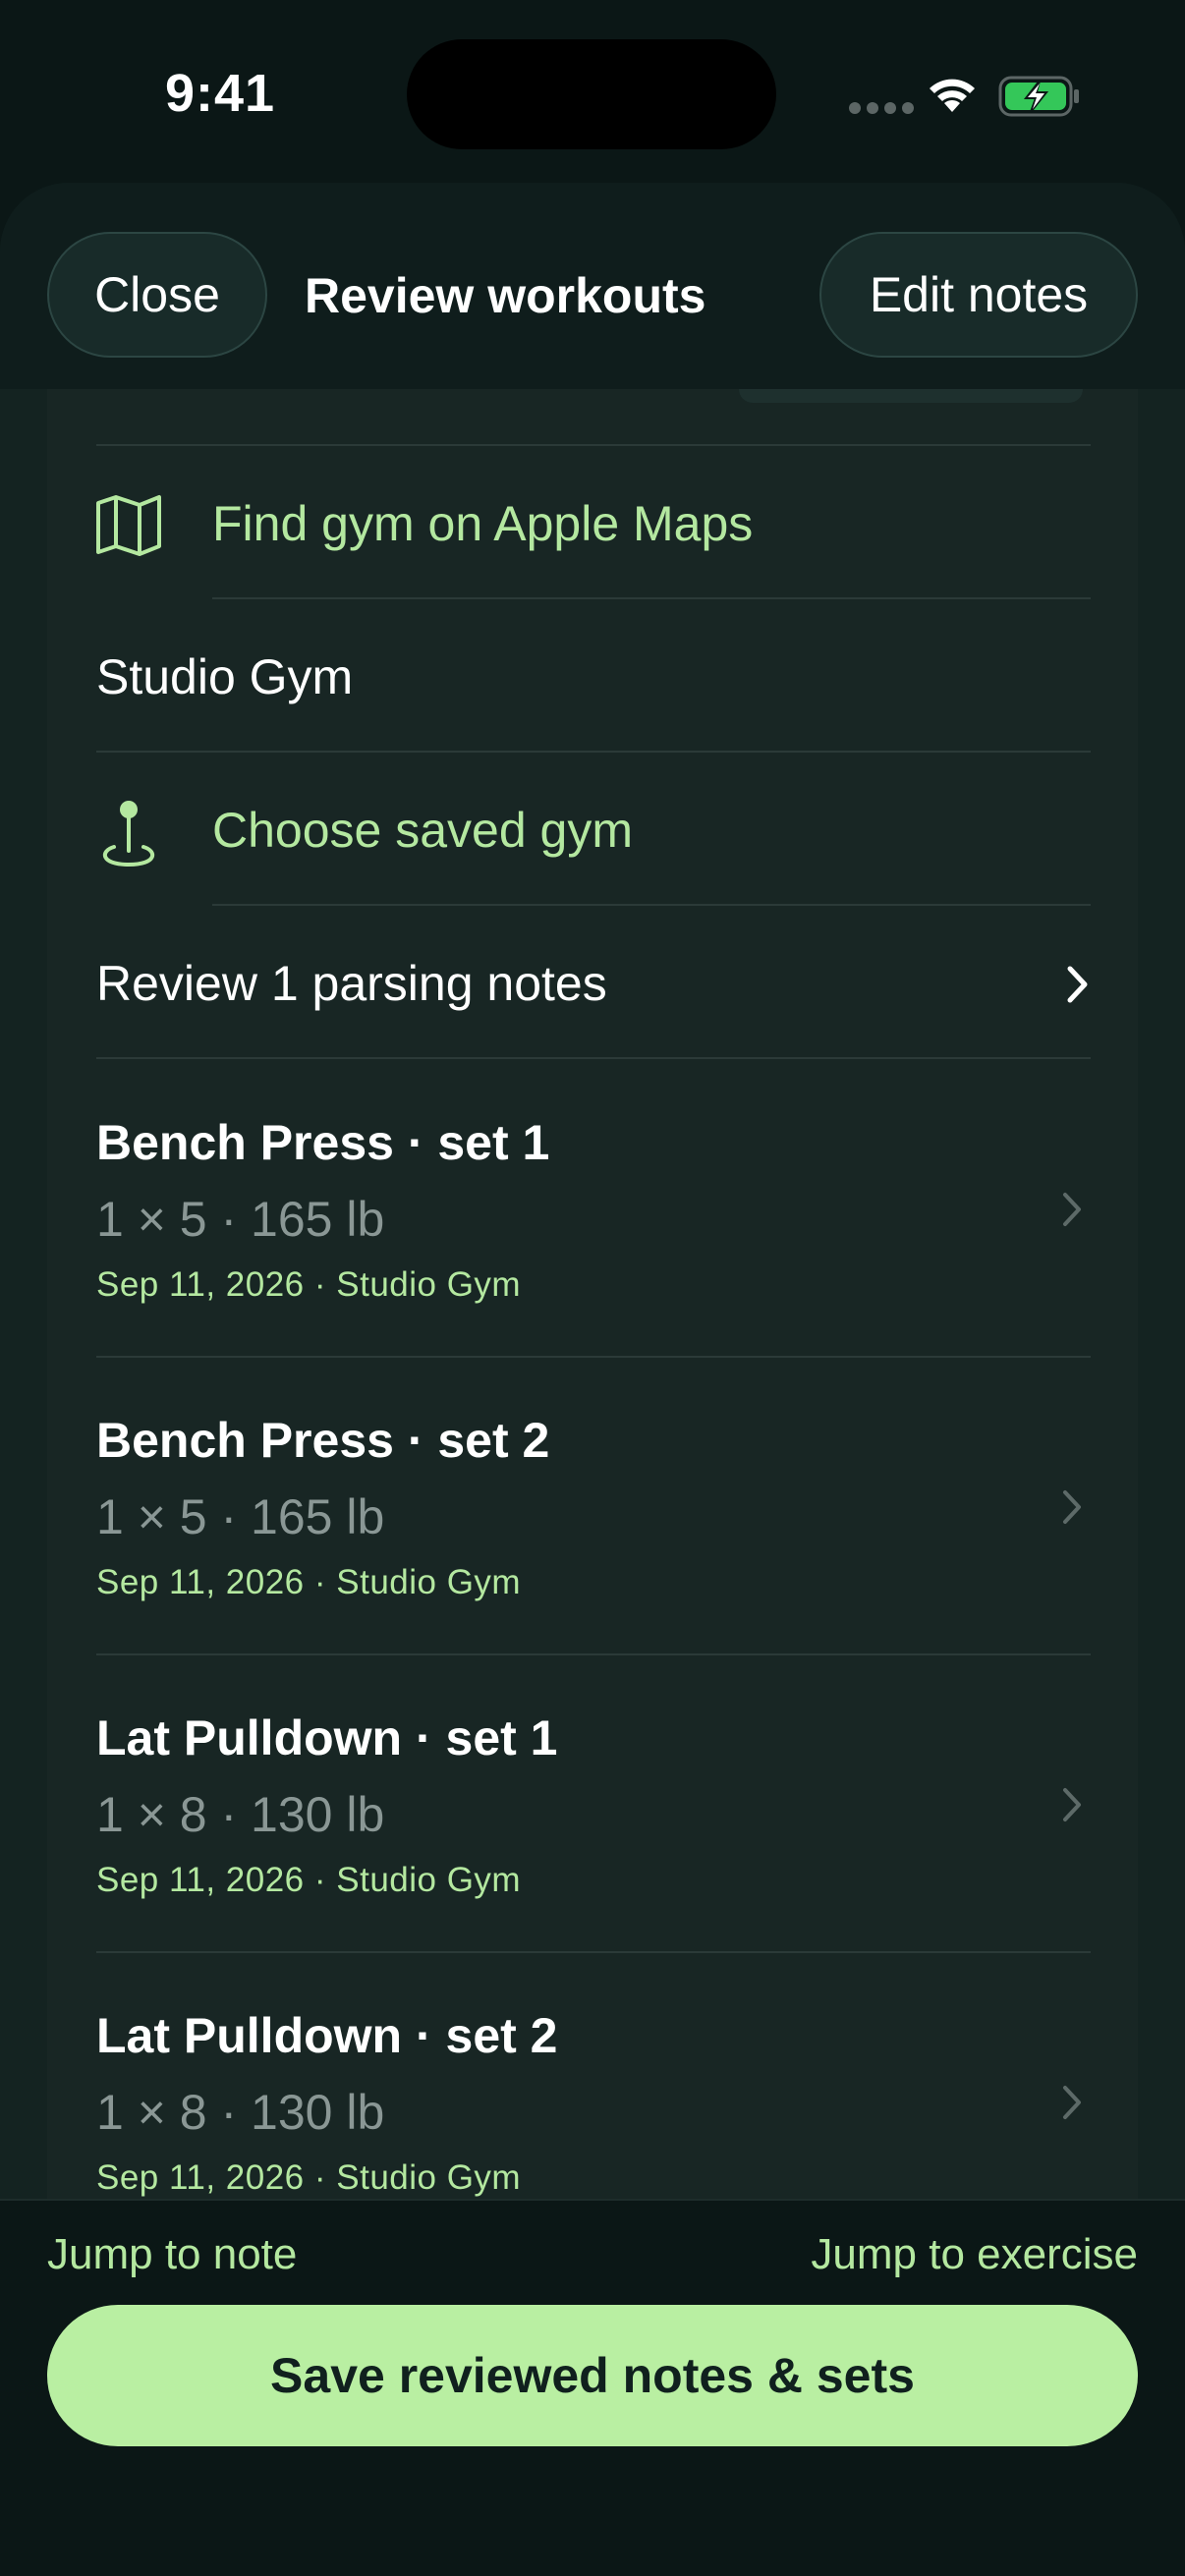  What do you see at coordinates (327, 1737) in the screenshot?
I see `set-title: Lat Pulldown · set 1` at bounding box center [327, 1737].